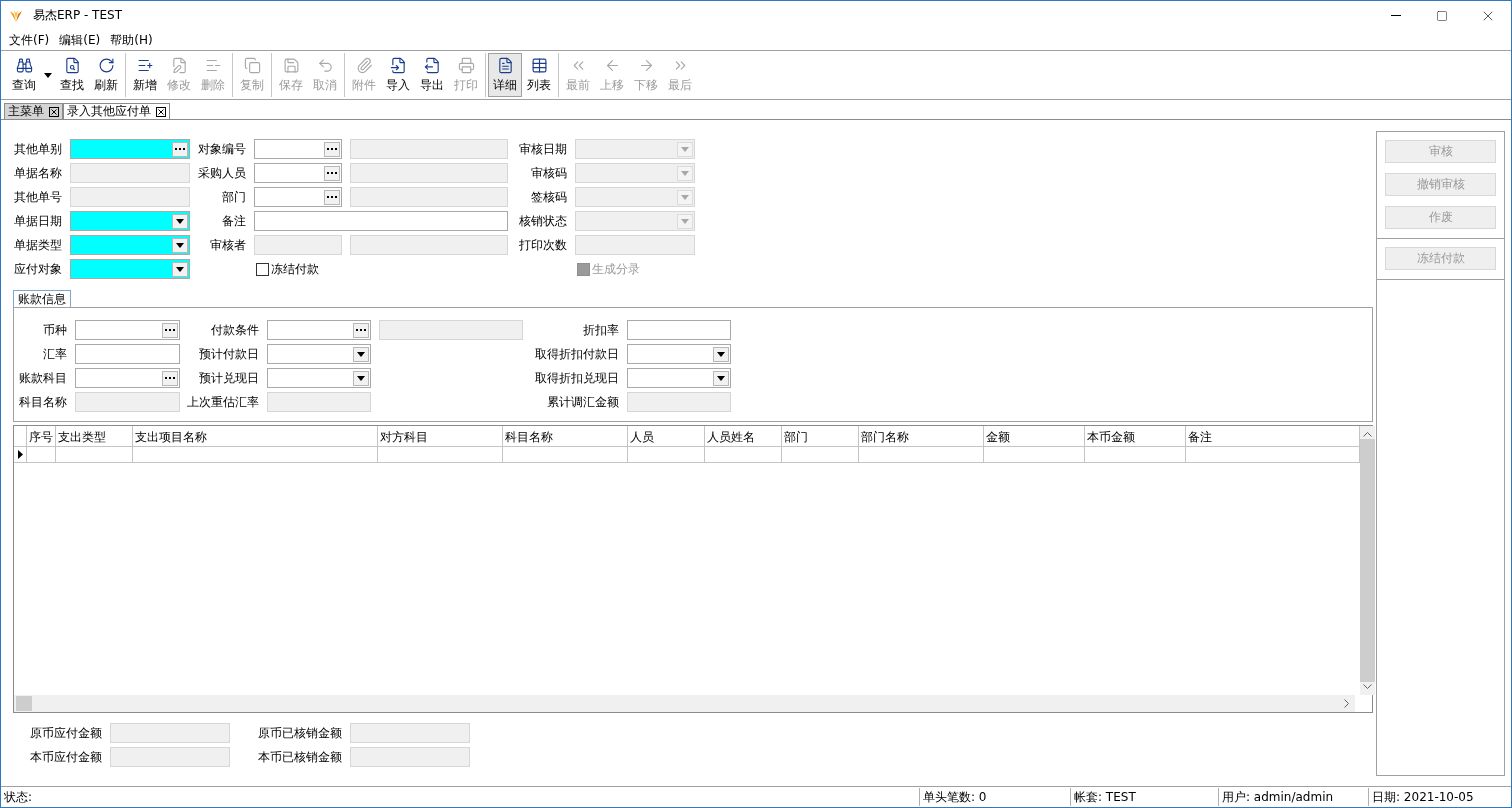 Image resolution: width=1512 pixels, height=808 pixels. What do you see at coordinates (116, 111) in the screenshot?
I see `tab: 录入其他应付单` at bounding box center [116, 111].